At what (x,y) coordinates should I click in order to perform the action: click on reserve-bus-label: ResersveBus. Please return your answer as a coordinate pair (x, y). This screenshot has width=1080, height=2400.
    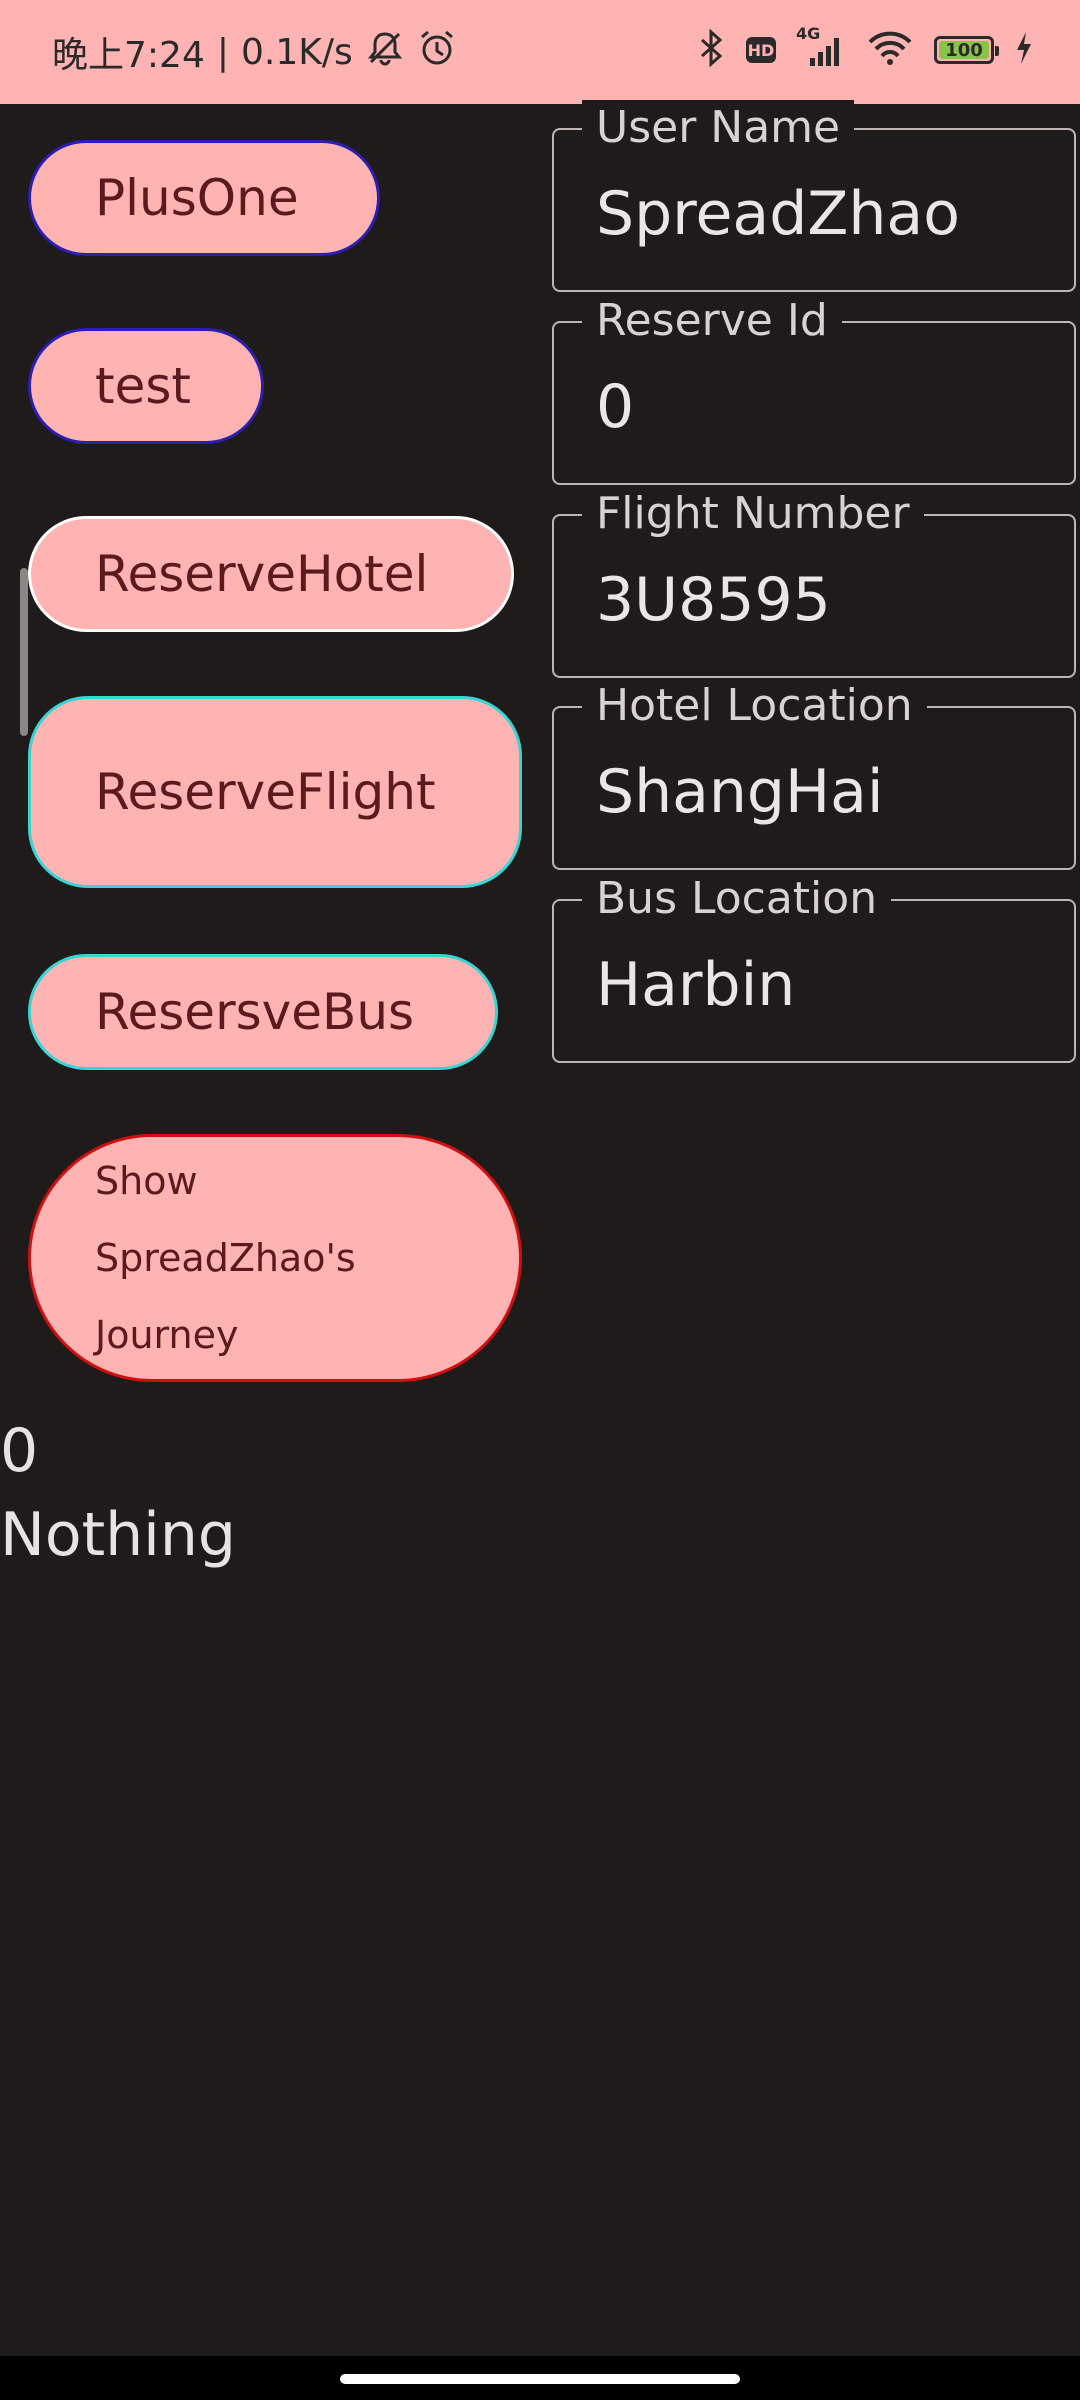
    Looking at the image, I should click on (255, 1012).